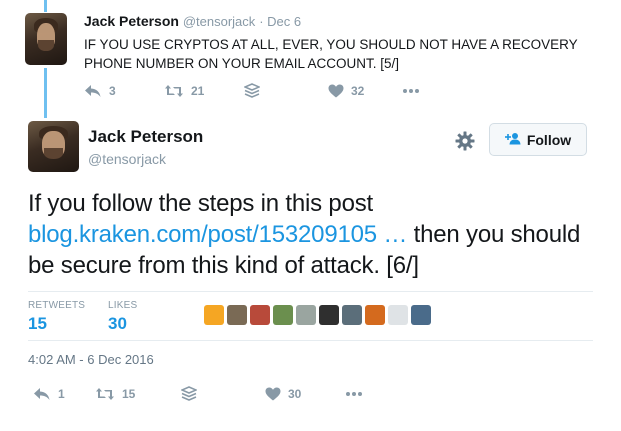 This screenshot has height=431, width=621. I want to click on previous-tweet-actions: 3 21 32, so click(252, 90).